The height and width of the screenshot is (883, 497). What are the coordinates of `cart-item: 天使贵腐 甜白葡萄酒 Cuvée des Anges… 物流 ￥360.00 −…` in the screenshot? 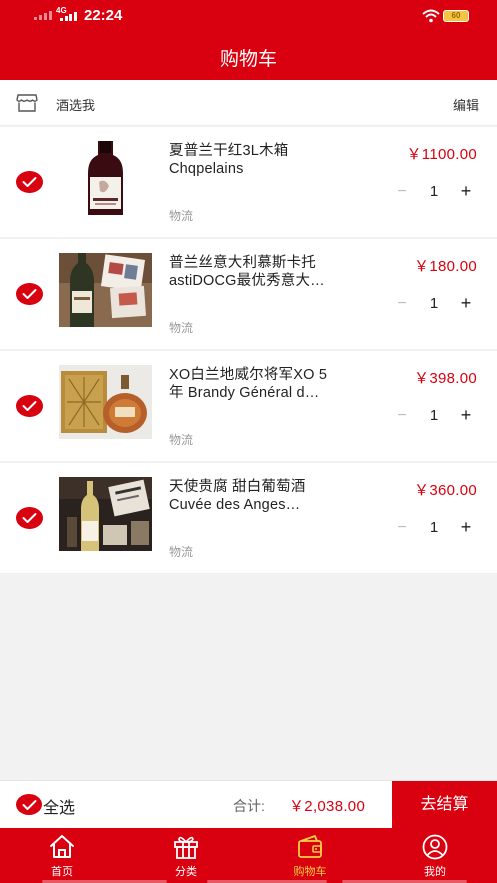 It's located at (248, 518).